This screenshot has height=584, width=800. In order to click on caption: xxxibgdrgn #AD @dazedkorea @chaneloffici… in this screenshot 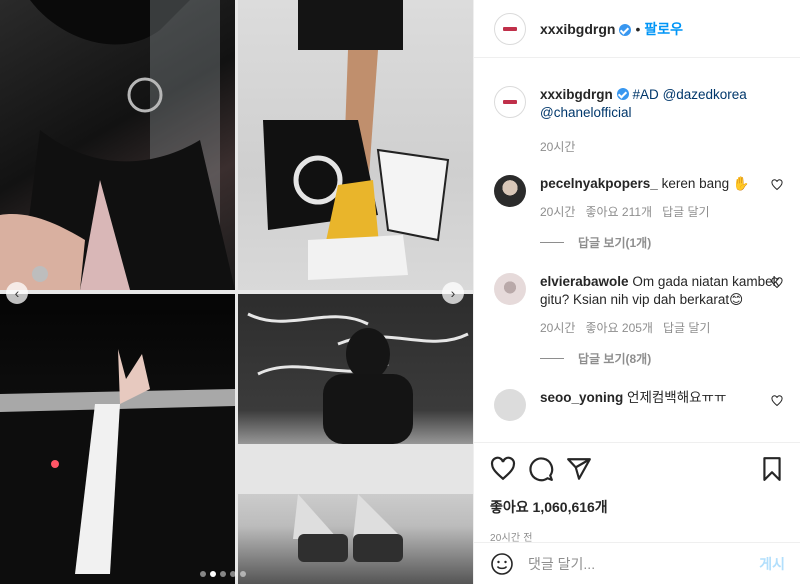, I will do `click(647, 120)`.